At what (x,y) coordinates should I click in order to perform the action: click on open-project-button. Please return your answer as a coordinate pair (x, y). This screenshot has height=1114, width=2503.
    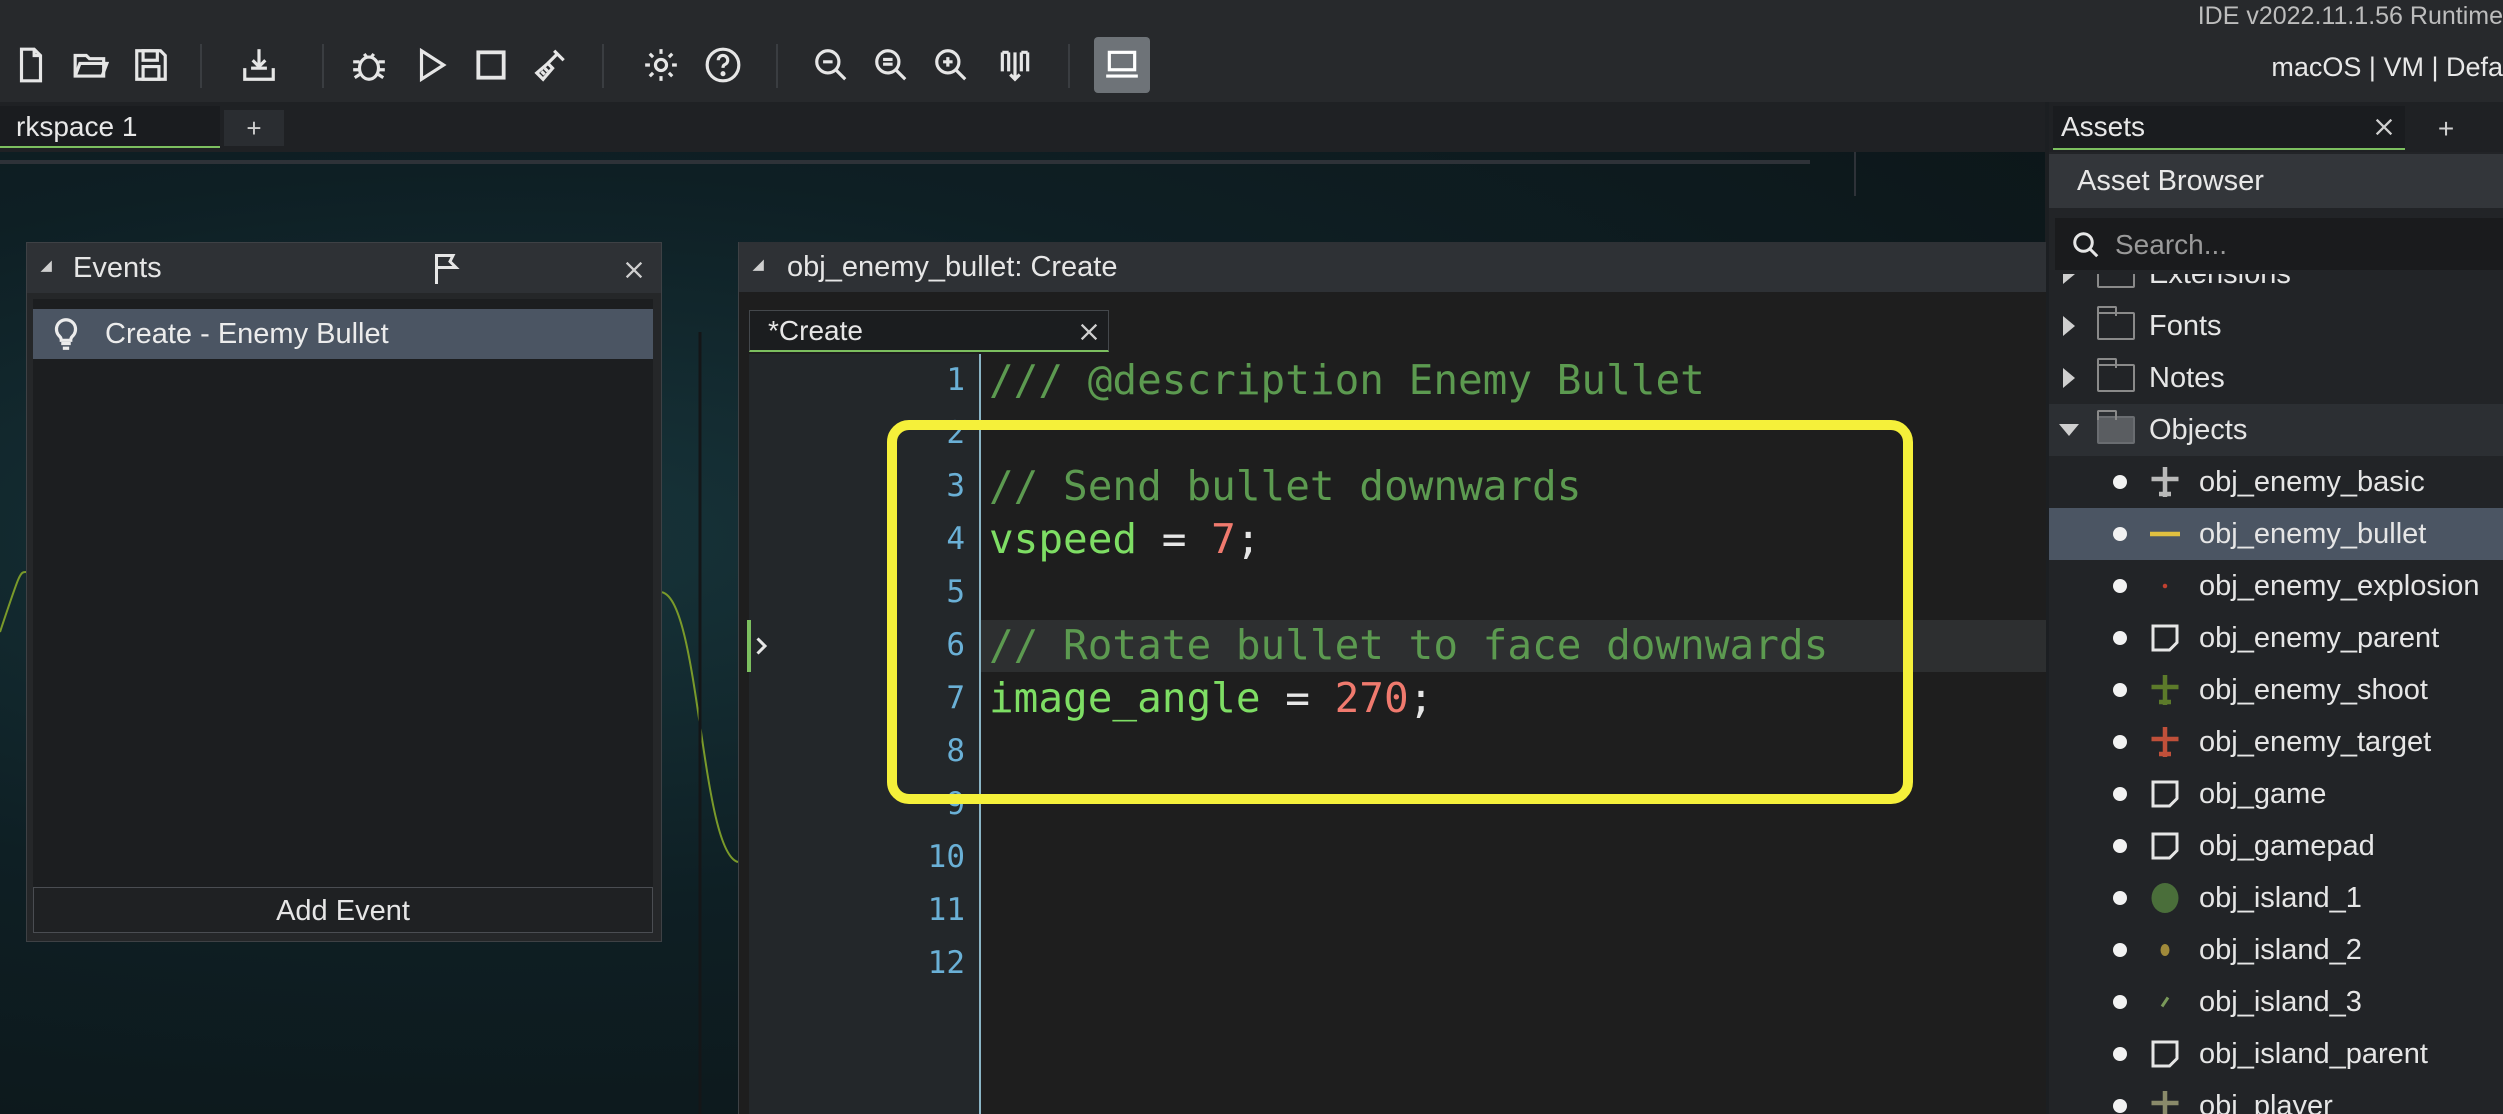
    Looking at the image, I should click on (91, 65).